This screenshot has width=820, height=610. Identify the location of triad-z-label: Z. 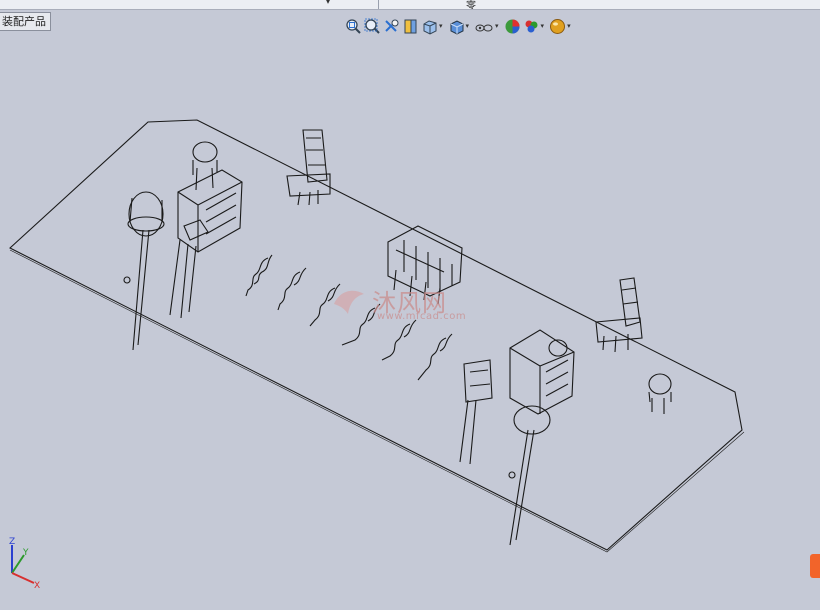
(12, 542).